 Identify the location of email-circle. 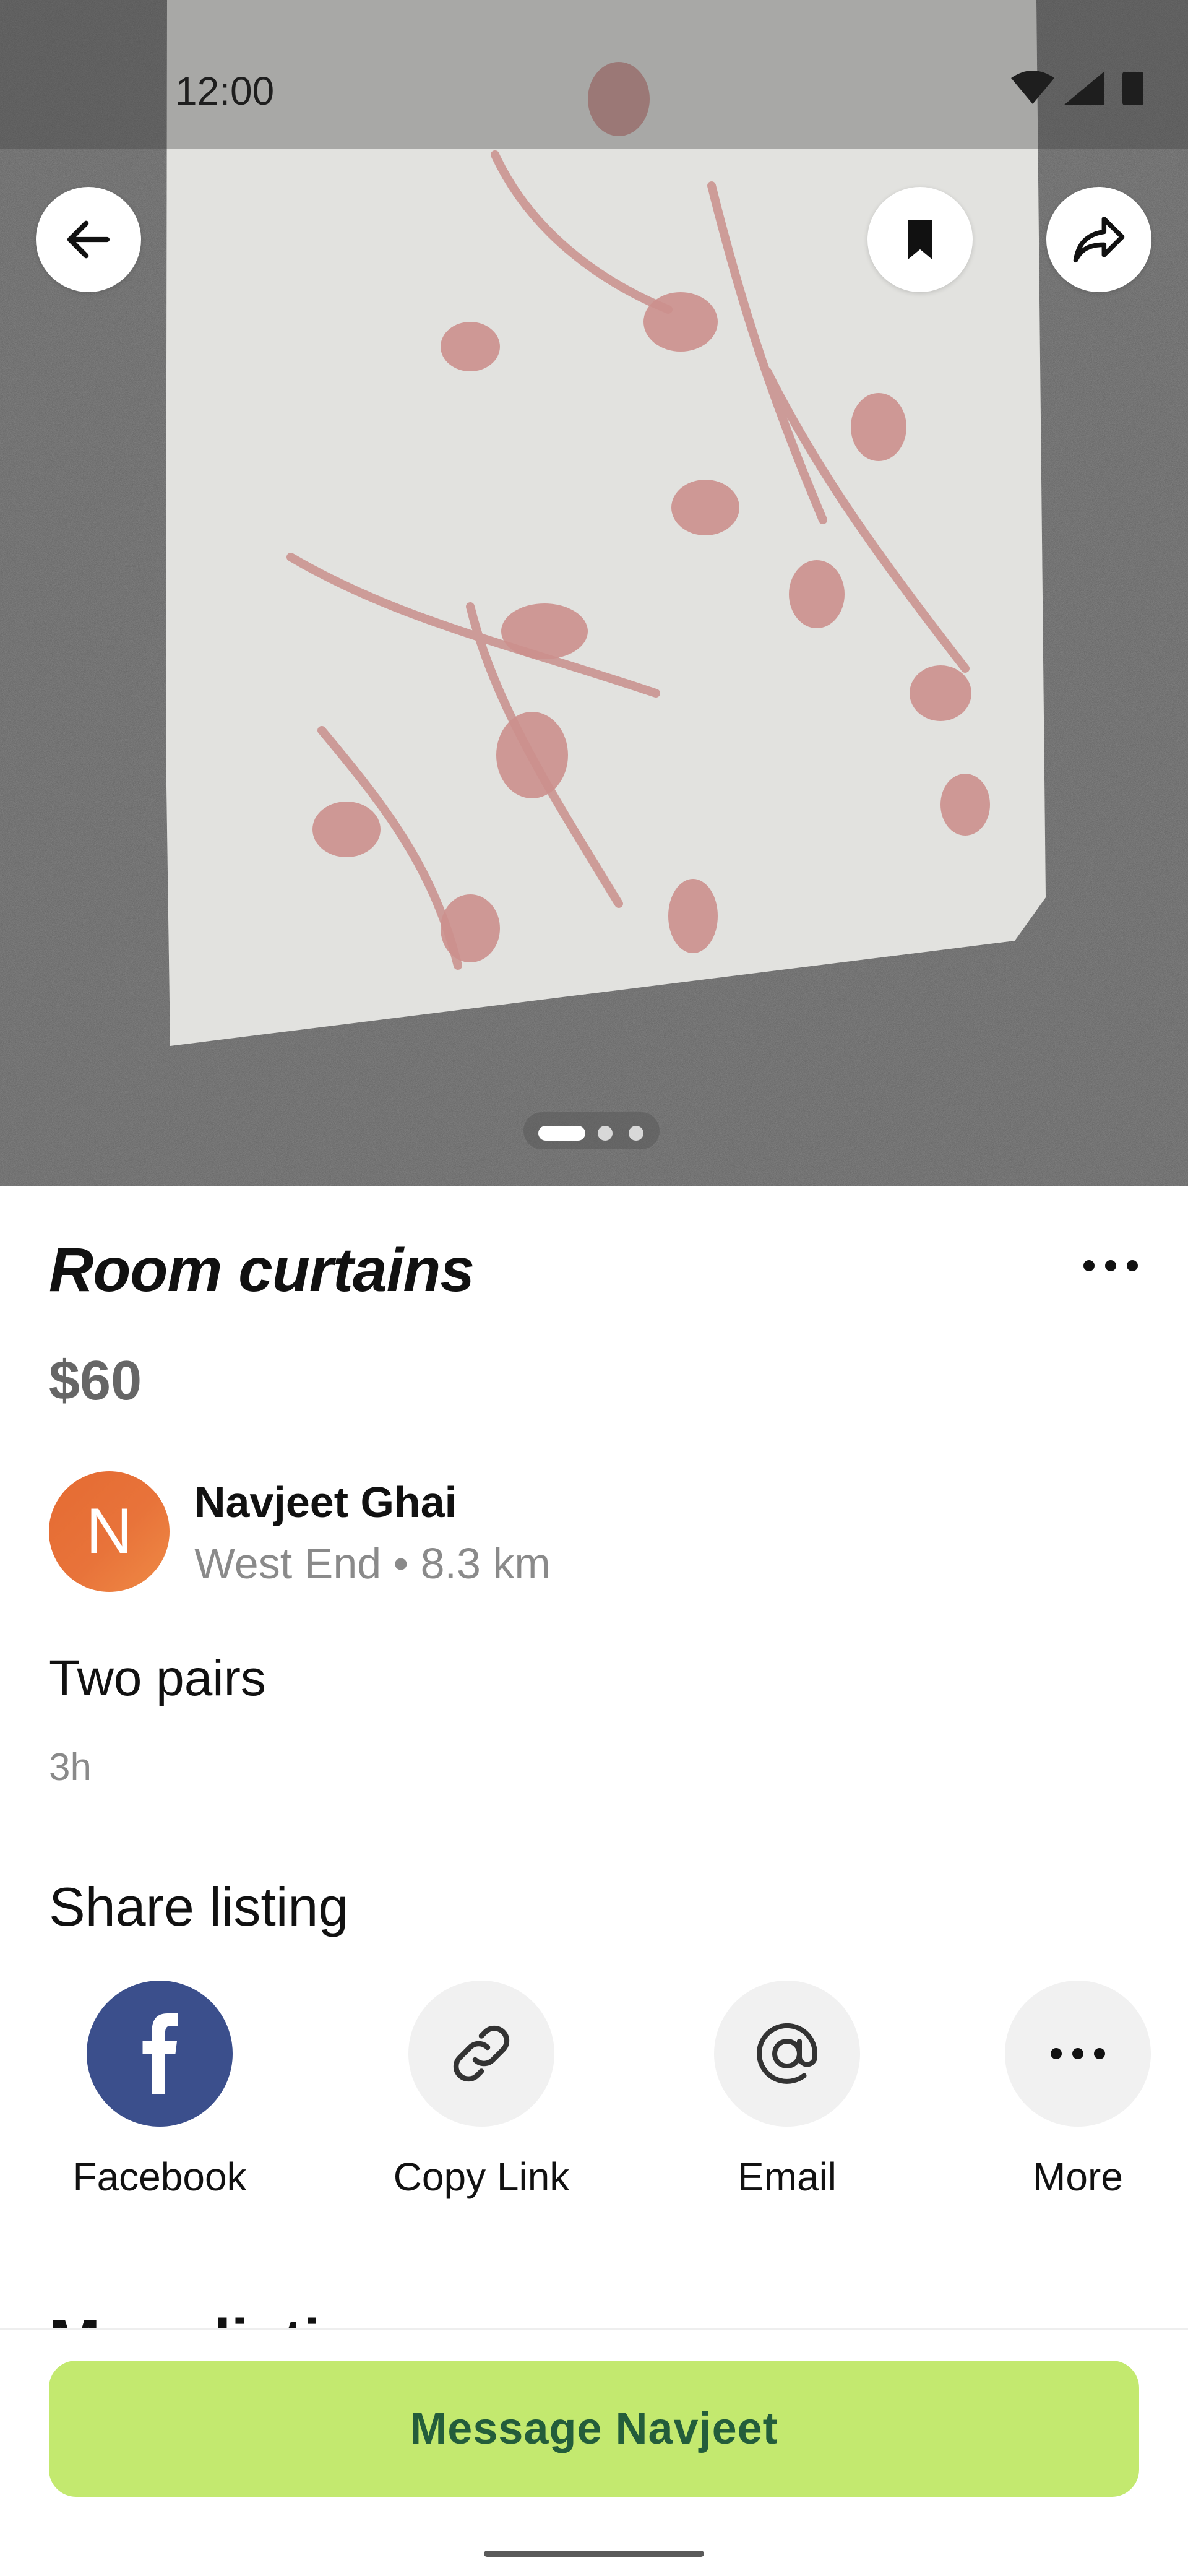
(787, 2054).